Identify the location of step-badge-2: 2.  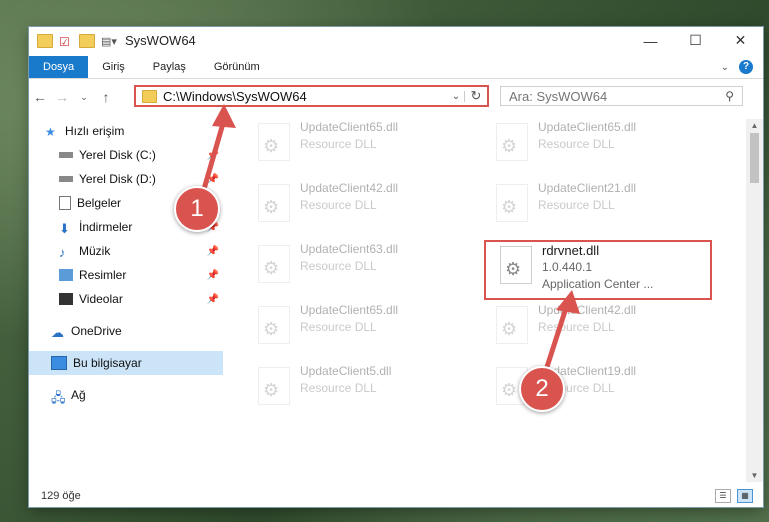
(542, 389).